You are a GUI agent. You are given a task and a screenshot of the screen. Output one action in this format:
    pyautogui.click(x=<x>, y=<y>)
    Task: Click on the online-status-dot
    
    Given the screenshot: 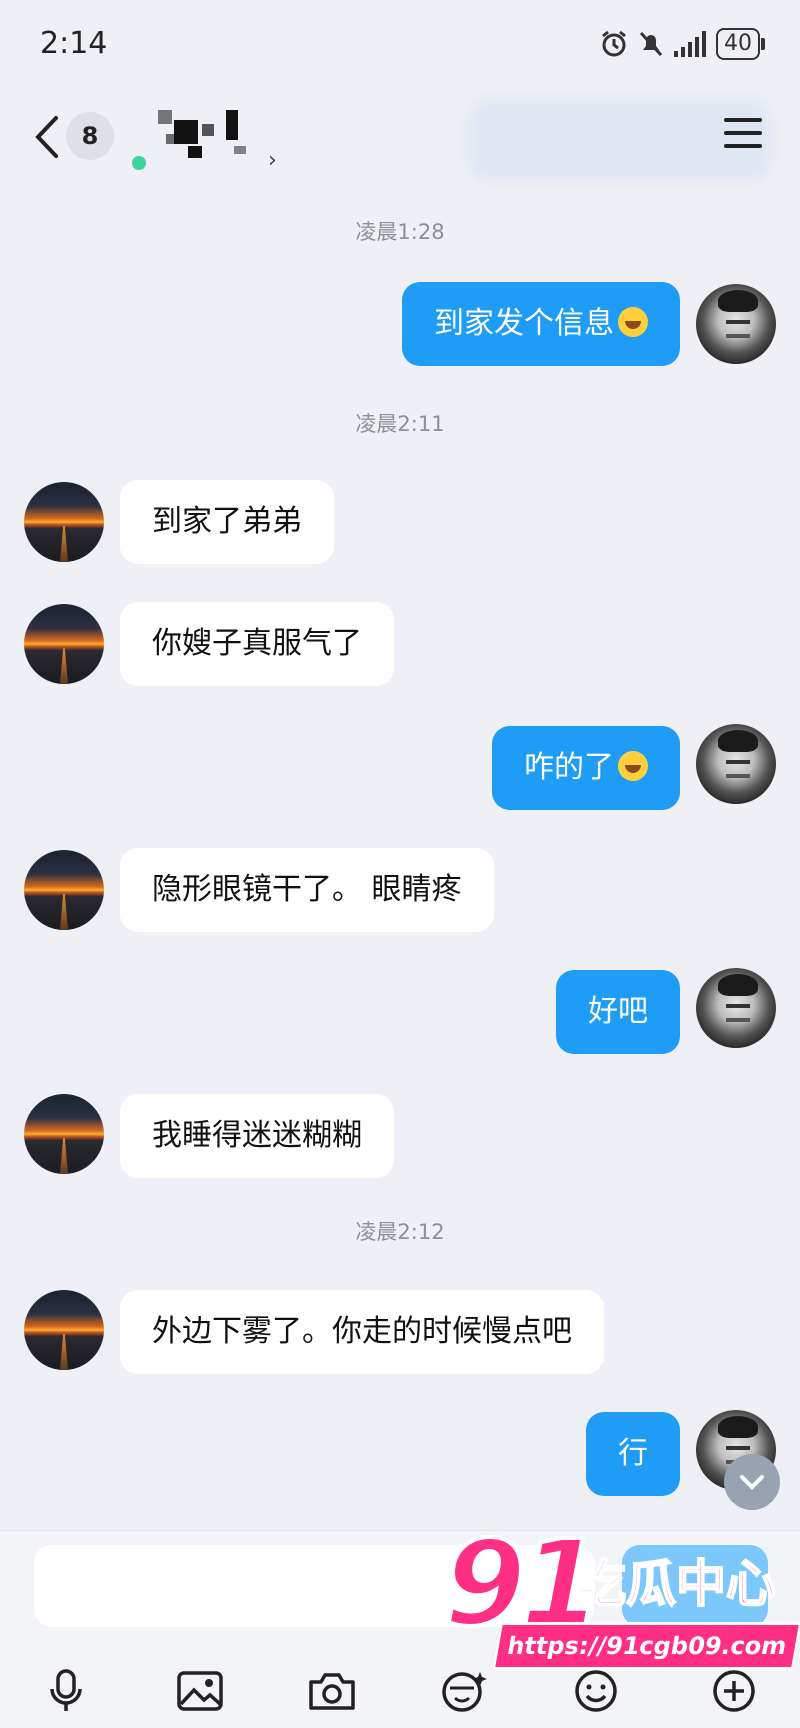 What is the action you would take?
    pyautogui.click(x=139, y=163)
    